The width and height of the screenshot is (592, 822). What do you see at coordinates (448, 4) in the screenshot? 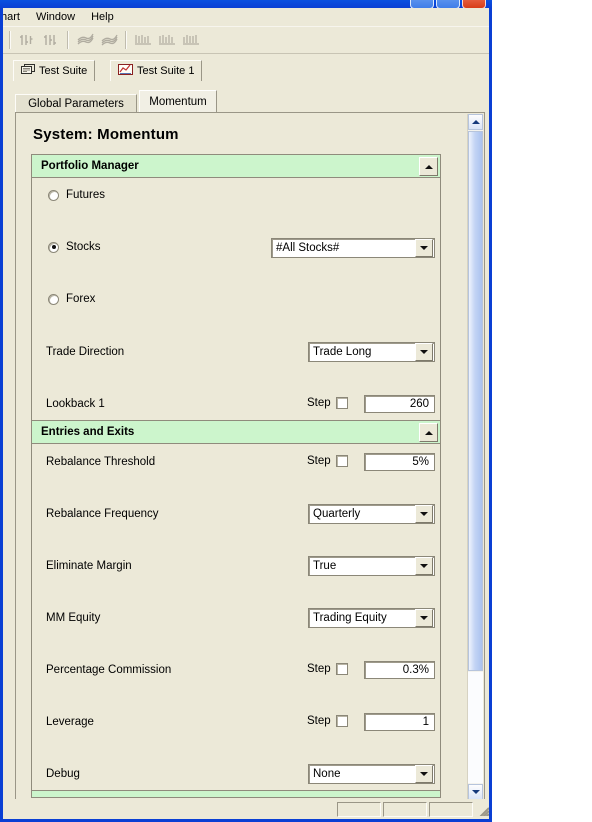
I see `window-controls` at bounding box center [448, 4].